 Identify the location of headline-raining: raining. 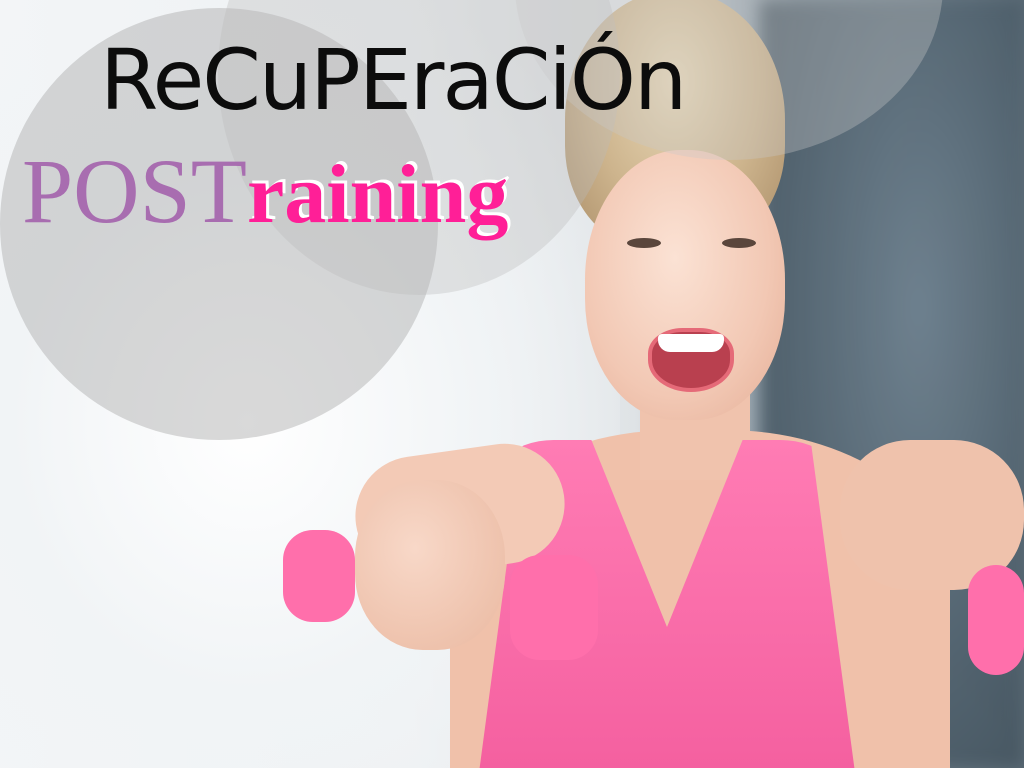
(377, 194).